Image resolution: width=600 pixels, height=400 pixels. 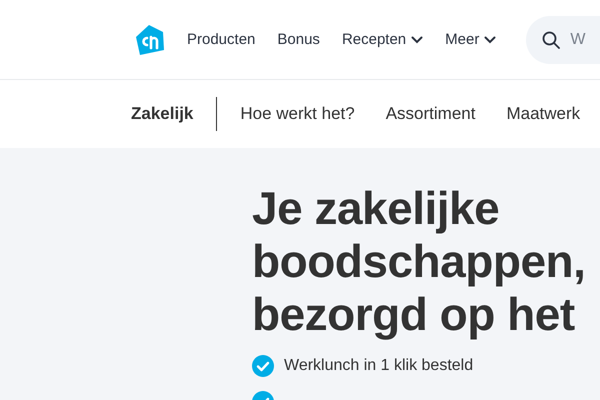 What do you see at coordinates (413, 314) in the screenshot?
I see `hero-heading: bezorgd op het` at bounding box center [413, 314].